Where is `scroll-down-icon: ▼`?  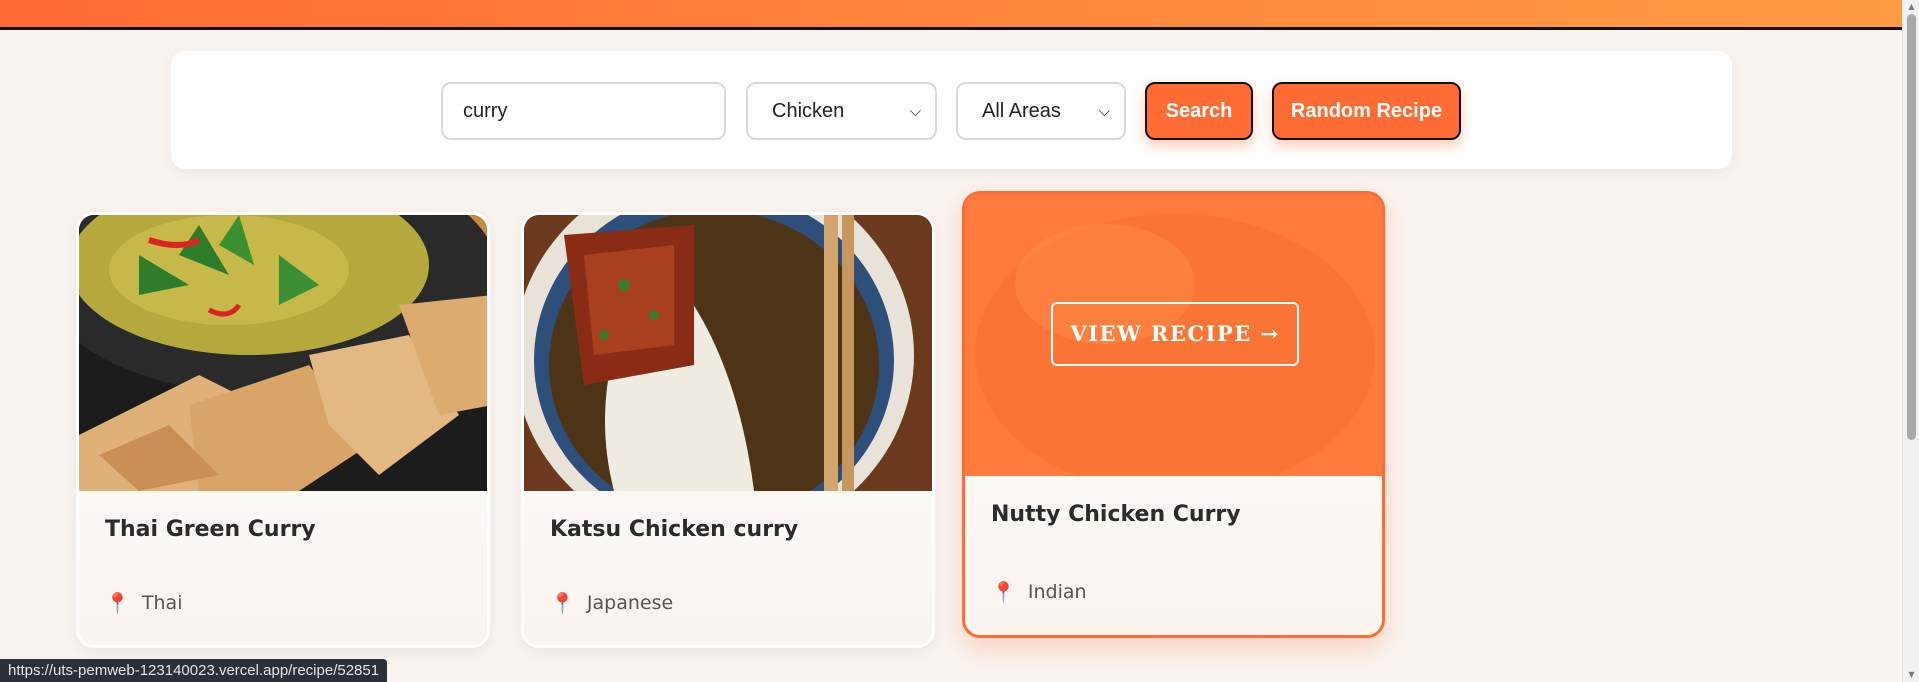 scroll-down-icon: ▼ is located at coordinates (1911, 675).